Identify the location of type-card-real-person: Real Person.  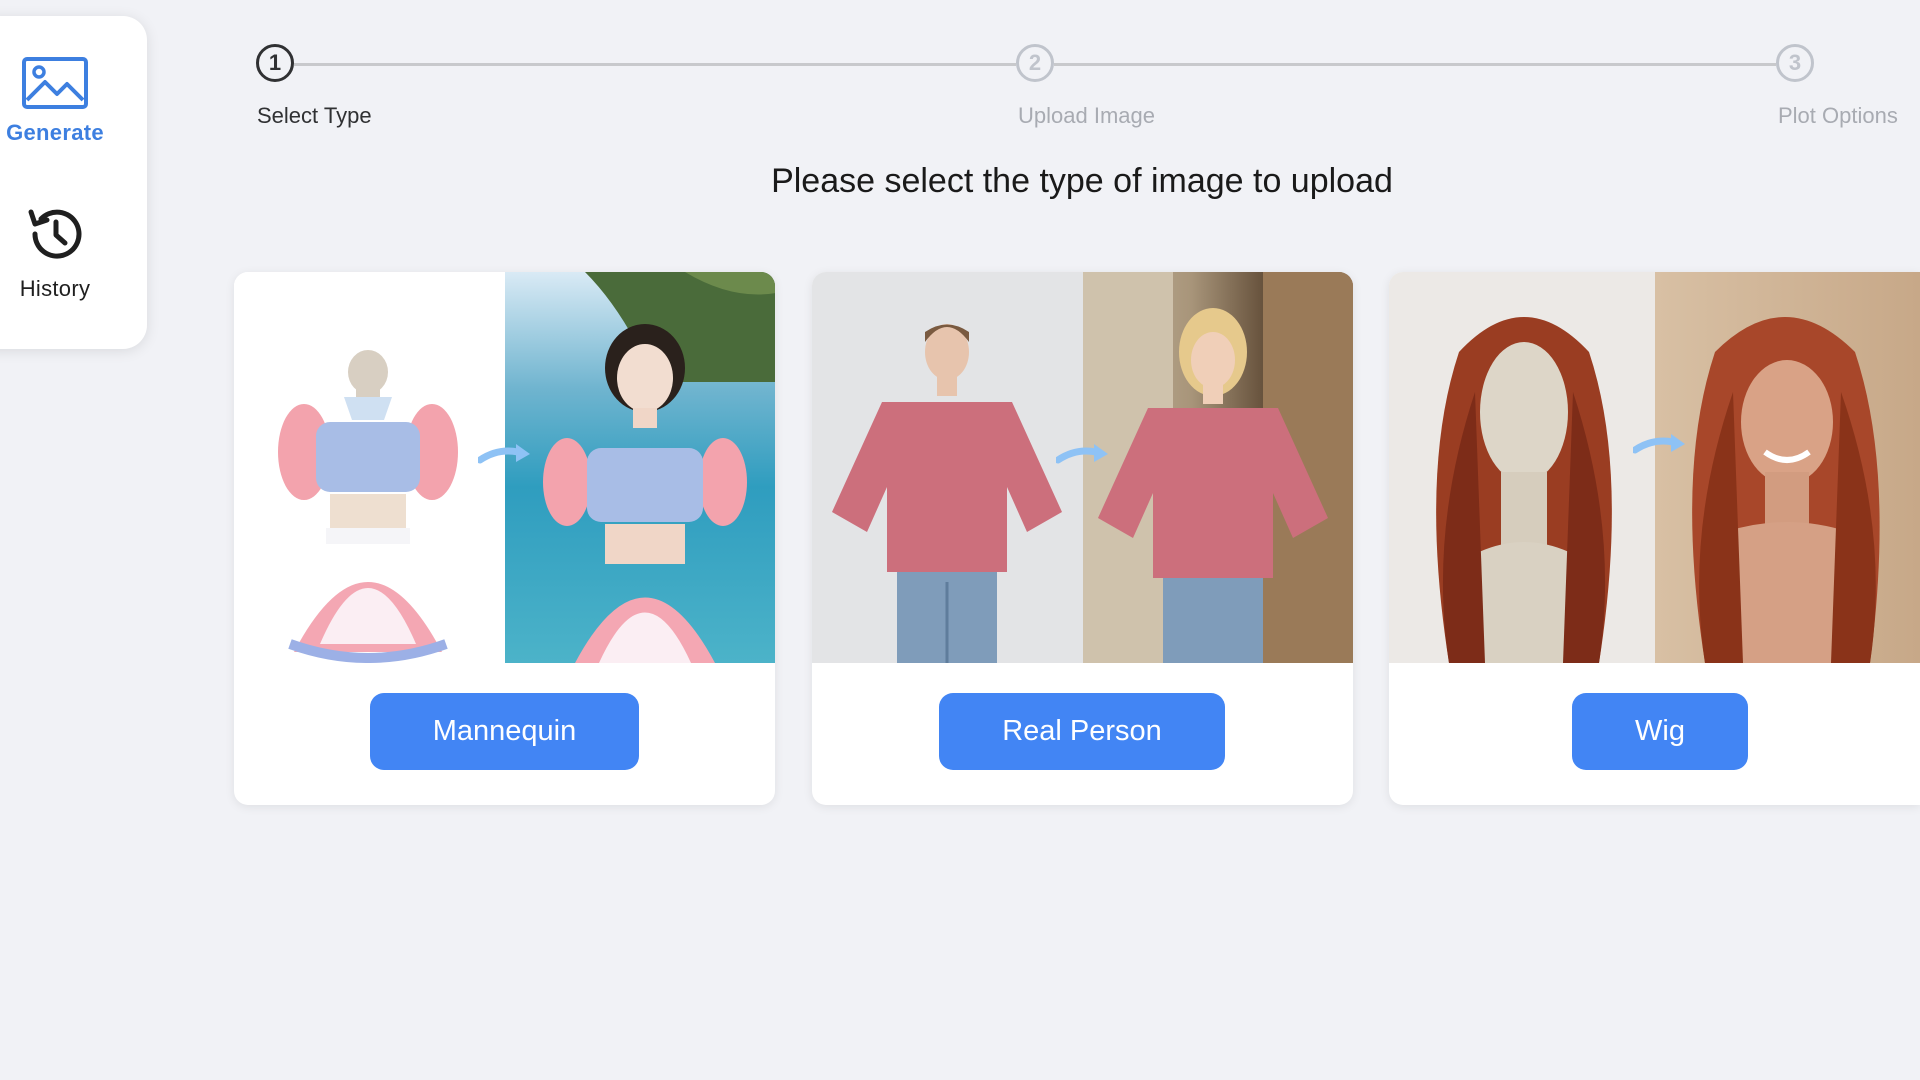
(1082, 538).